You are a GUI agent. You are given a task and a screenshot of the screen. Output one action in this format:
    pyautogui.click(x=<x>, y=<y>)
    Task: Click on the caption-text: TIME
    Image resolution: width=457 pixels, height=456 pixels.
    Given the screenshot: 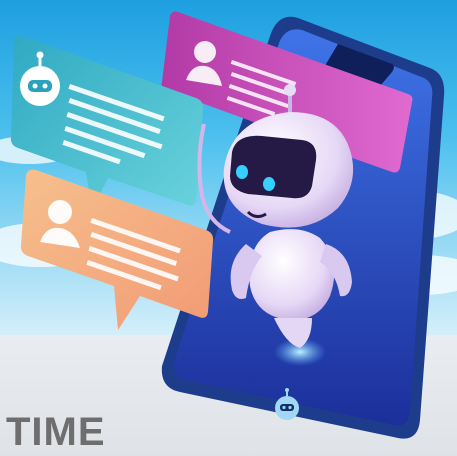 What is the action you would take?
    pyautogui.click(x=56, y=432)
    